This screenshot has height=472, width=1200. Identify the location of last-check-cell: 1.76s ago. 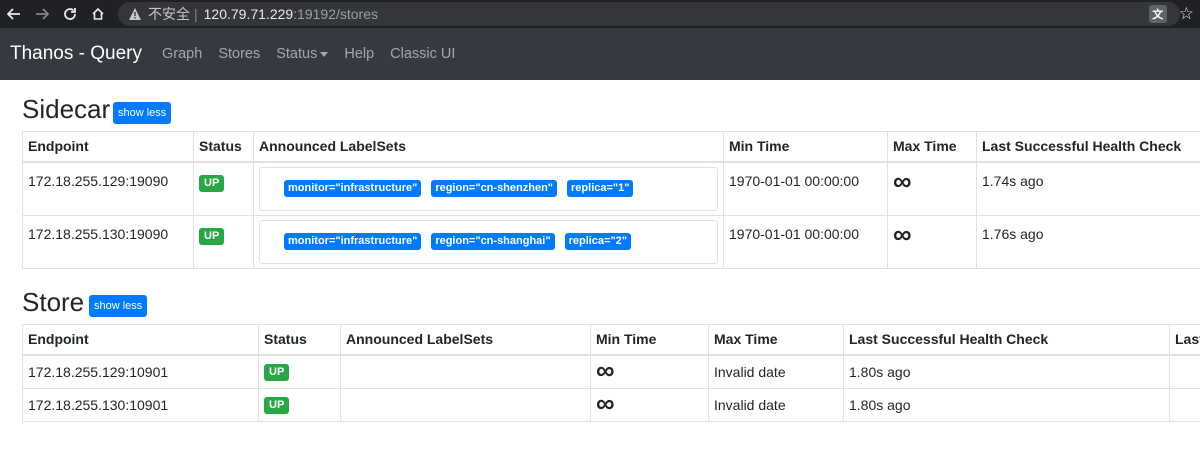
(1088, 241).